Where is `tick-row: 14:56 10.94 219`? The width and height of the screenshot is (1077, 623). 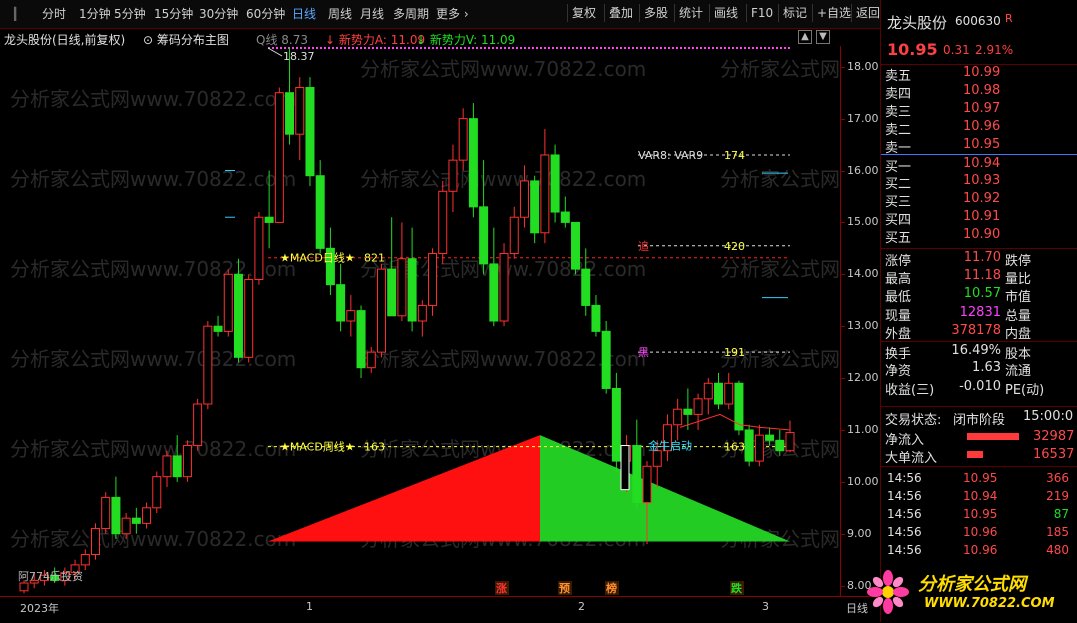
tick-row: 14:56 10.94 219 is located at coordinates (979, 497).